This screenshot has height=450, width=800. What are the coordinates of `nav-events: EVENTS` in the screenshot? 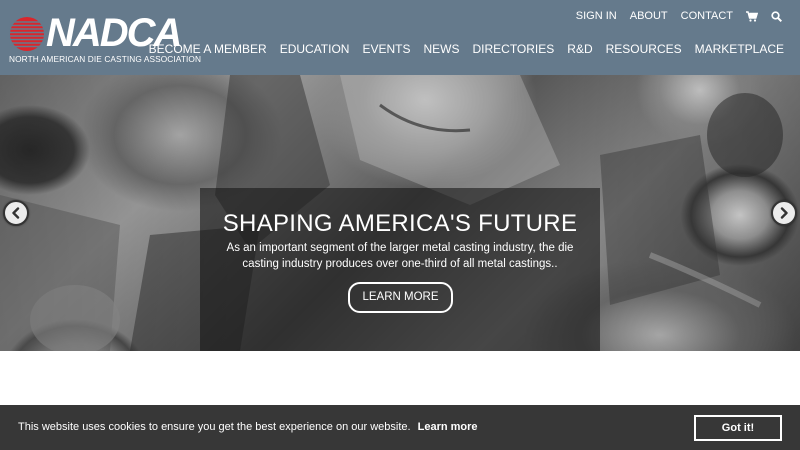 It's located at (386, 49).